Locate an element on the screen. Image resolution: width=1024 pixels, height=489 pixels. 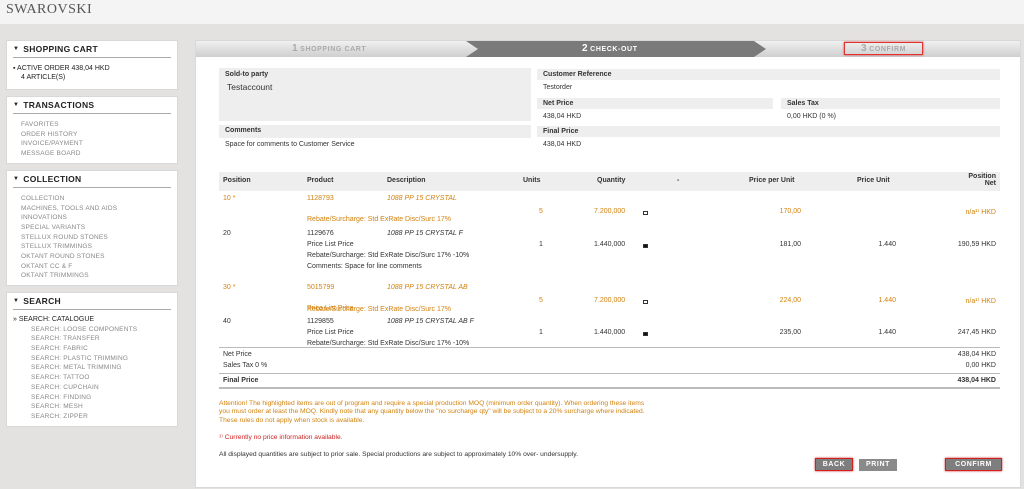
sidebar-link: INVOICE/PAYMENT is located at coordinates (92, 144).